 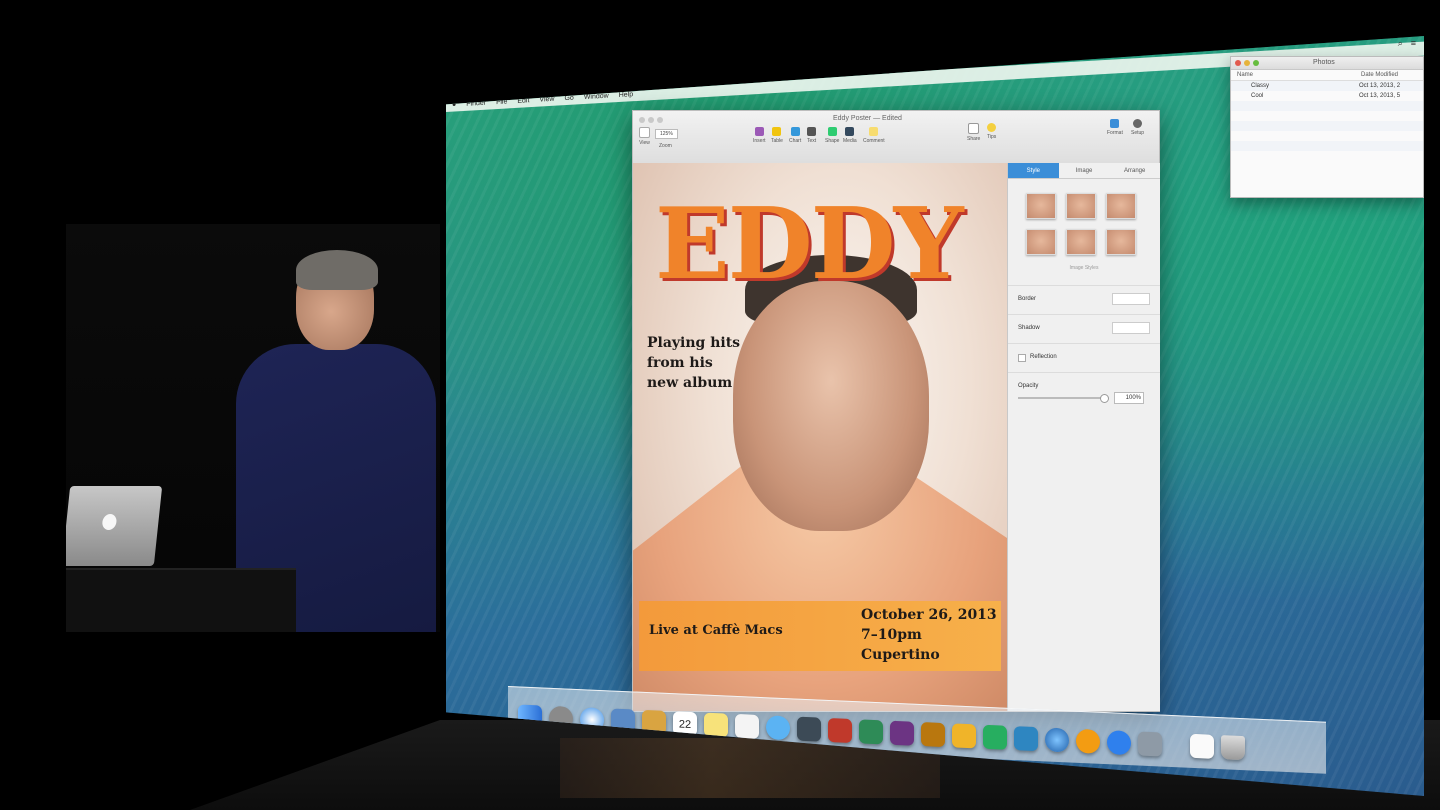 I want to click on menu-view: View, so click(x=546, y=99).